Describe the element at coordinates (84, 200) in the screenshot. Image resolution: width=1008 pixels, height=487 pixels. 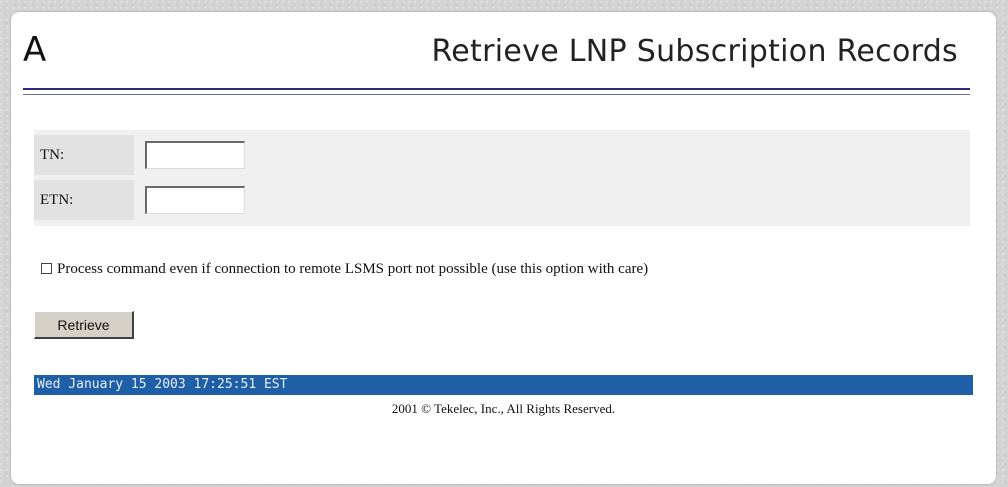
I see `etn-label: ETN:` at that location.